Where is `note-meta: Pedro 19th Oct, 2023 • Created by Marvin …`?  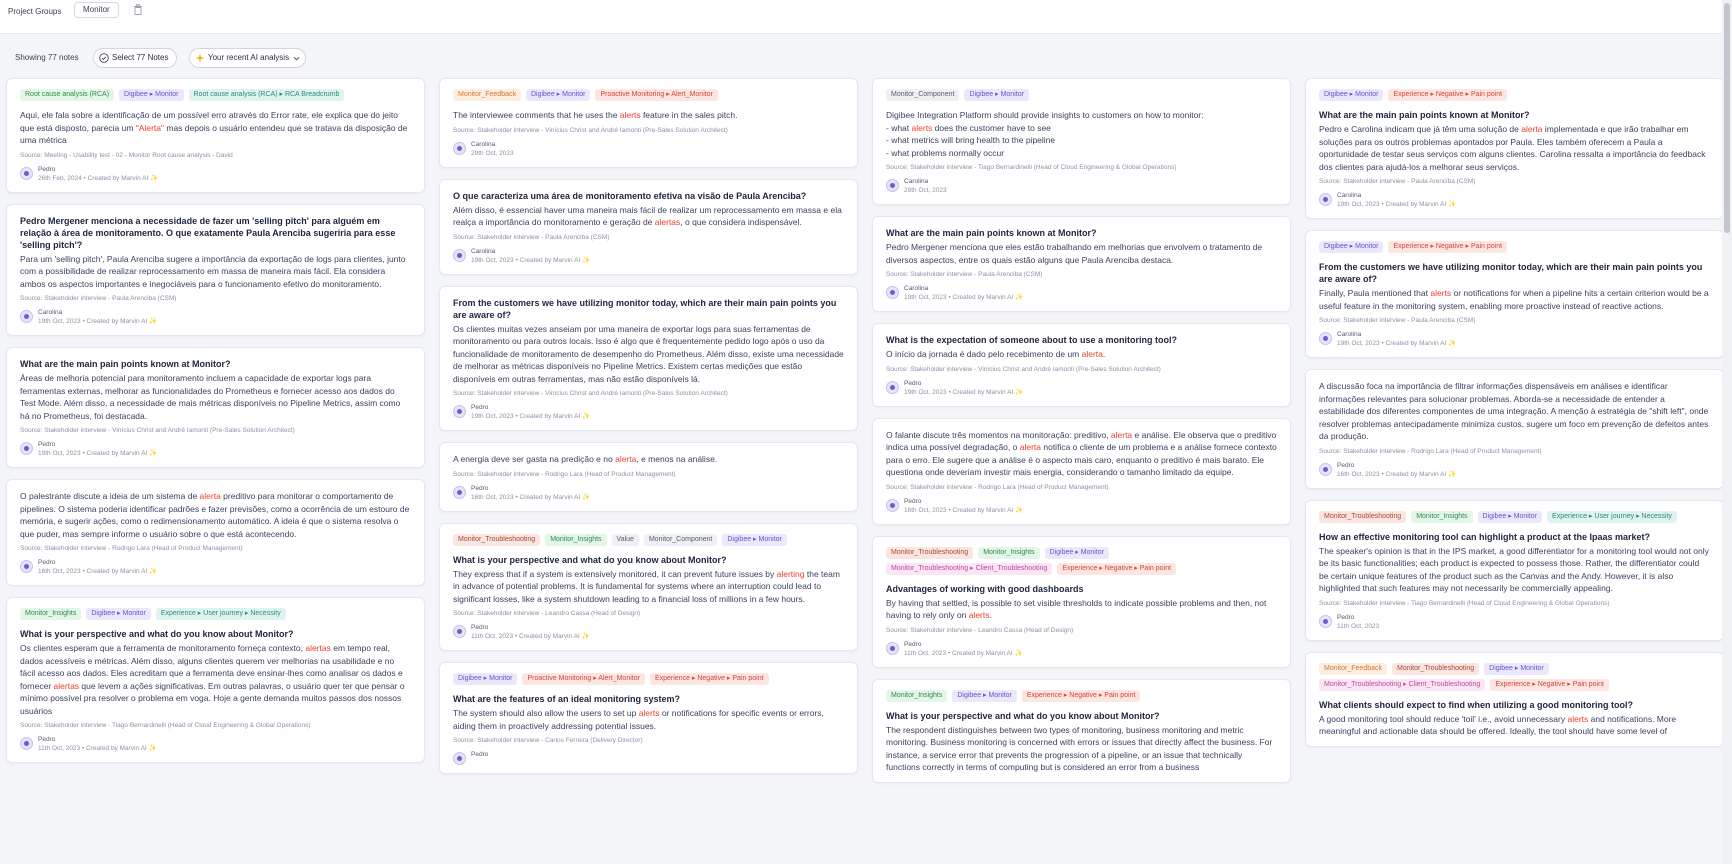
note-meta: Pedro 19th Oct, 2023 • Created by Marvin … is located at coordinates (215, 449).